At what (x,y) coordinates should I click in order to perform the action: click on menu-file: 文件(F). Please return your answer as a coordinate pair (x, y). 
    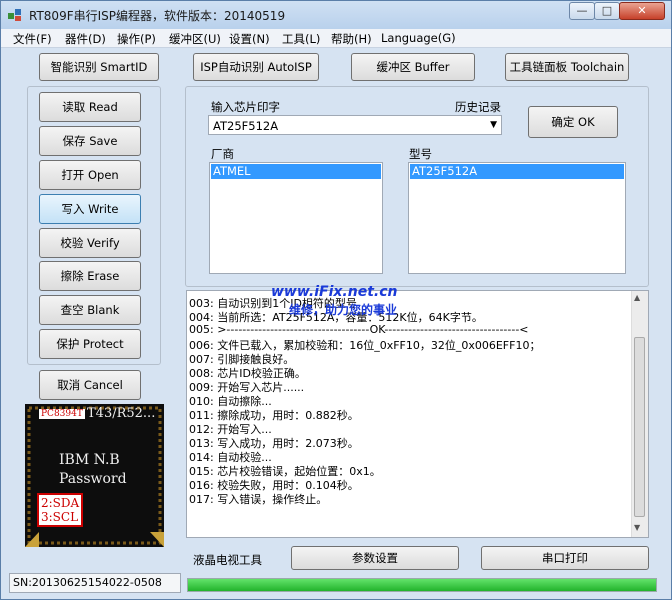
    Looking at the image, I should click on (32, 39).